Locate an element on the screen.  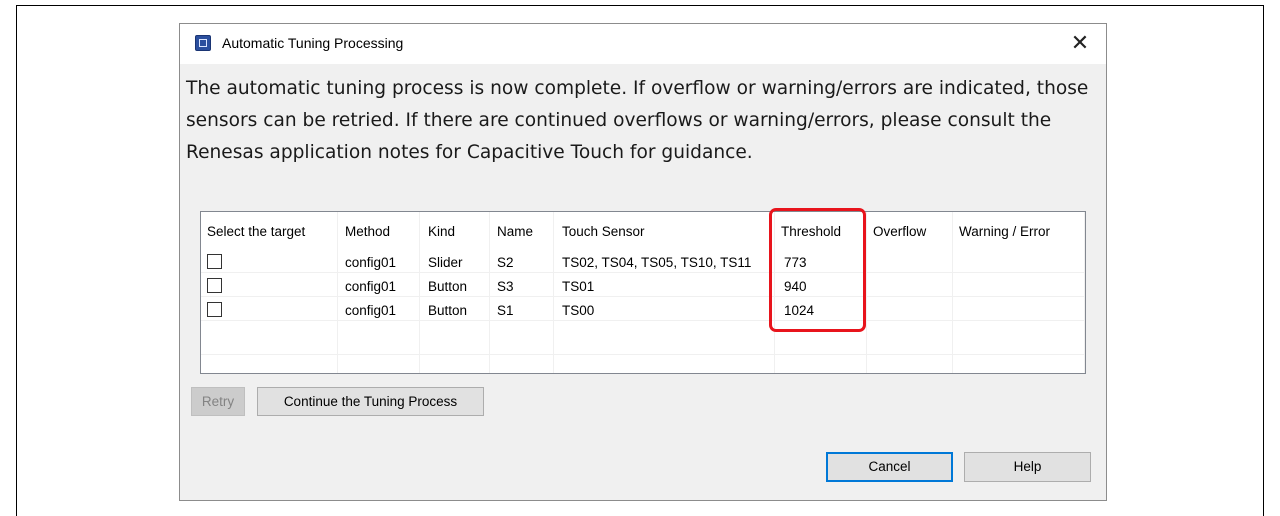
app-icon is located at coordinates (203, 43).